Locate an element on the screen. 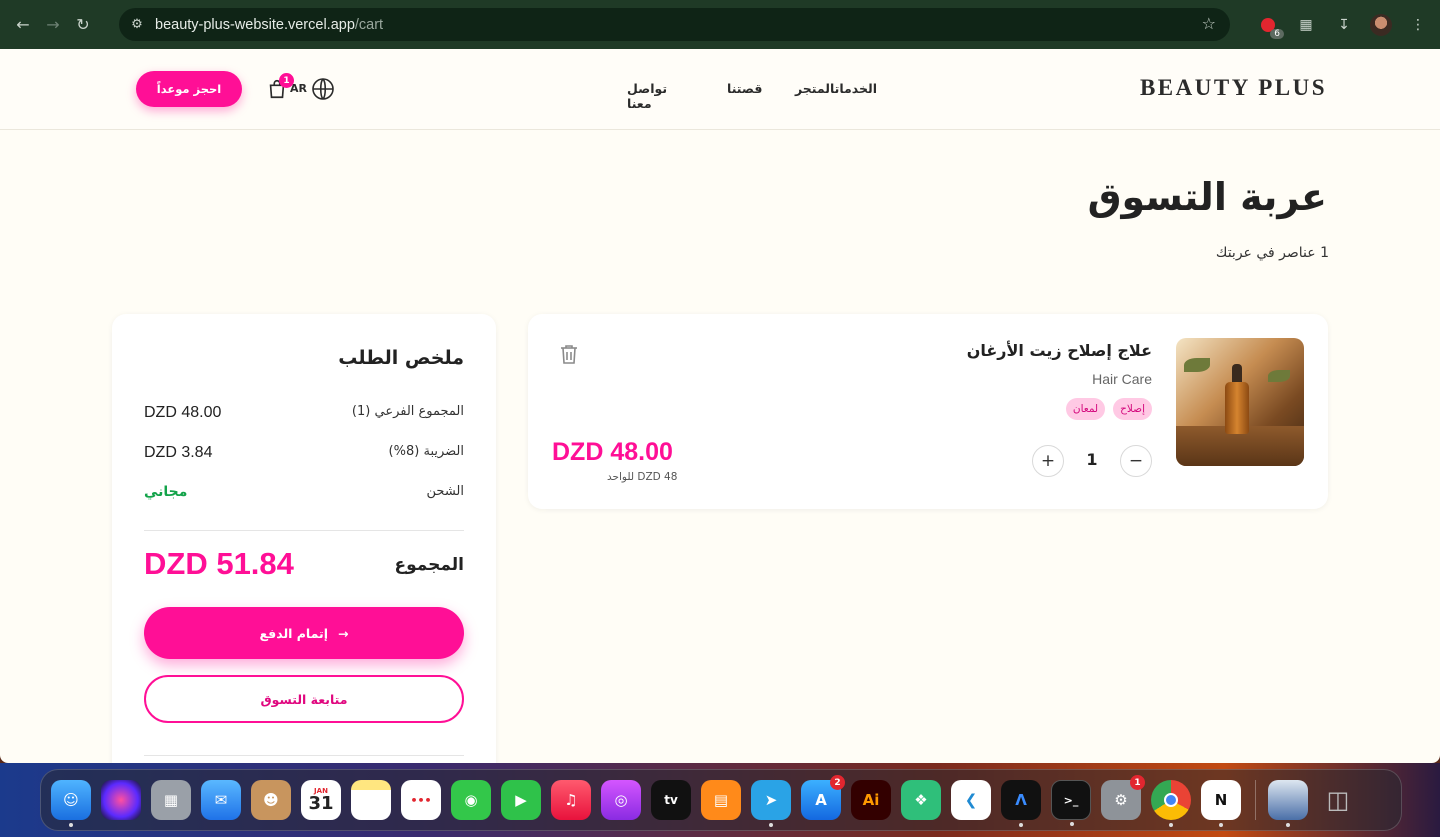  calendar-day: 31 is located at coordinates (321, 803).